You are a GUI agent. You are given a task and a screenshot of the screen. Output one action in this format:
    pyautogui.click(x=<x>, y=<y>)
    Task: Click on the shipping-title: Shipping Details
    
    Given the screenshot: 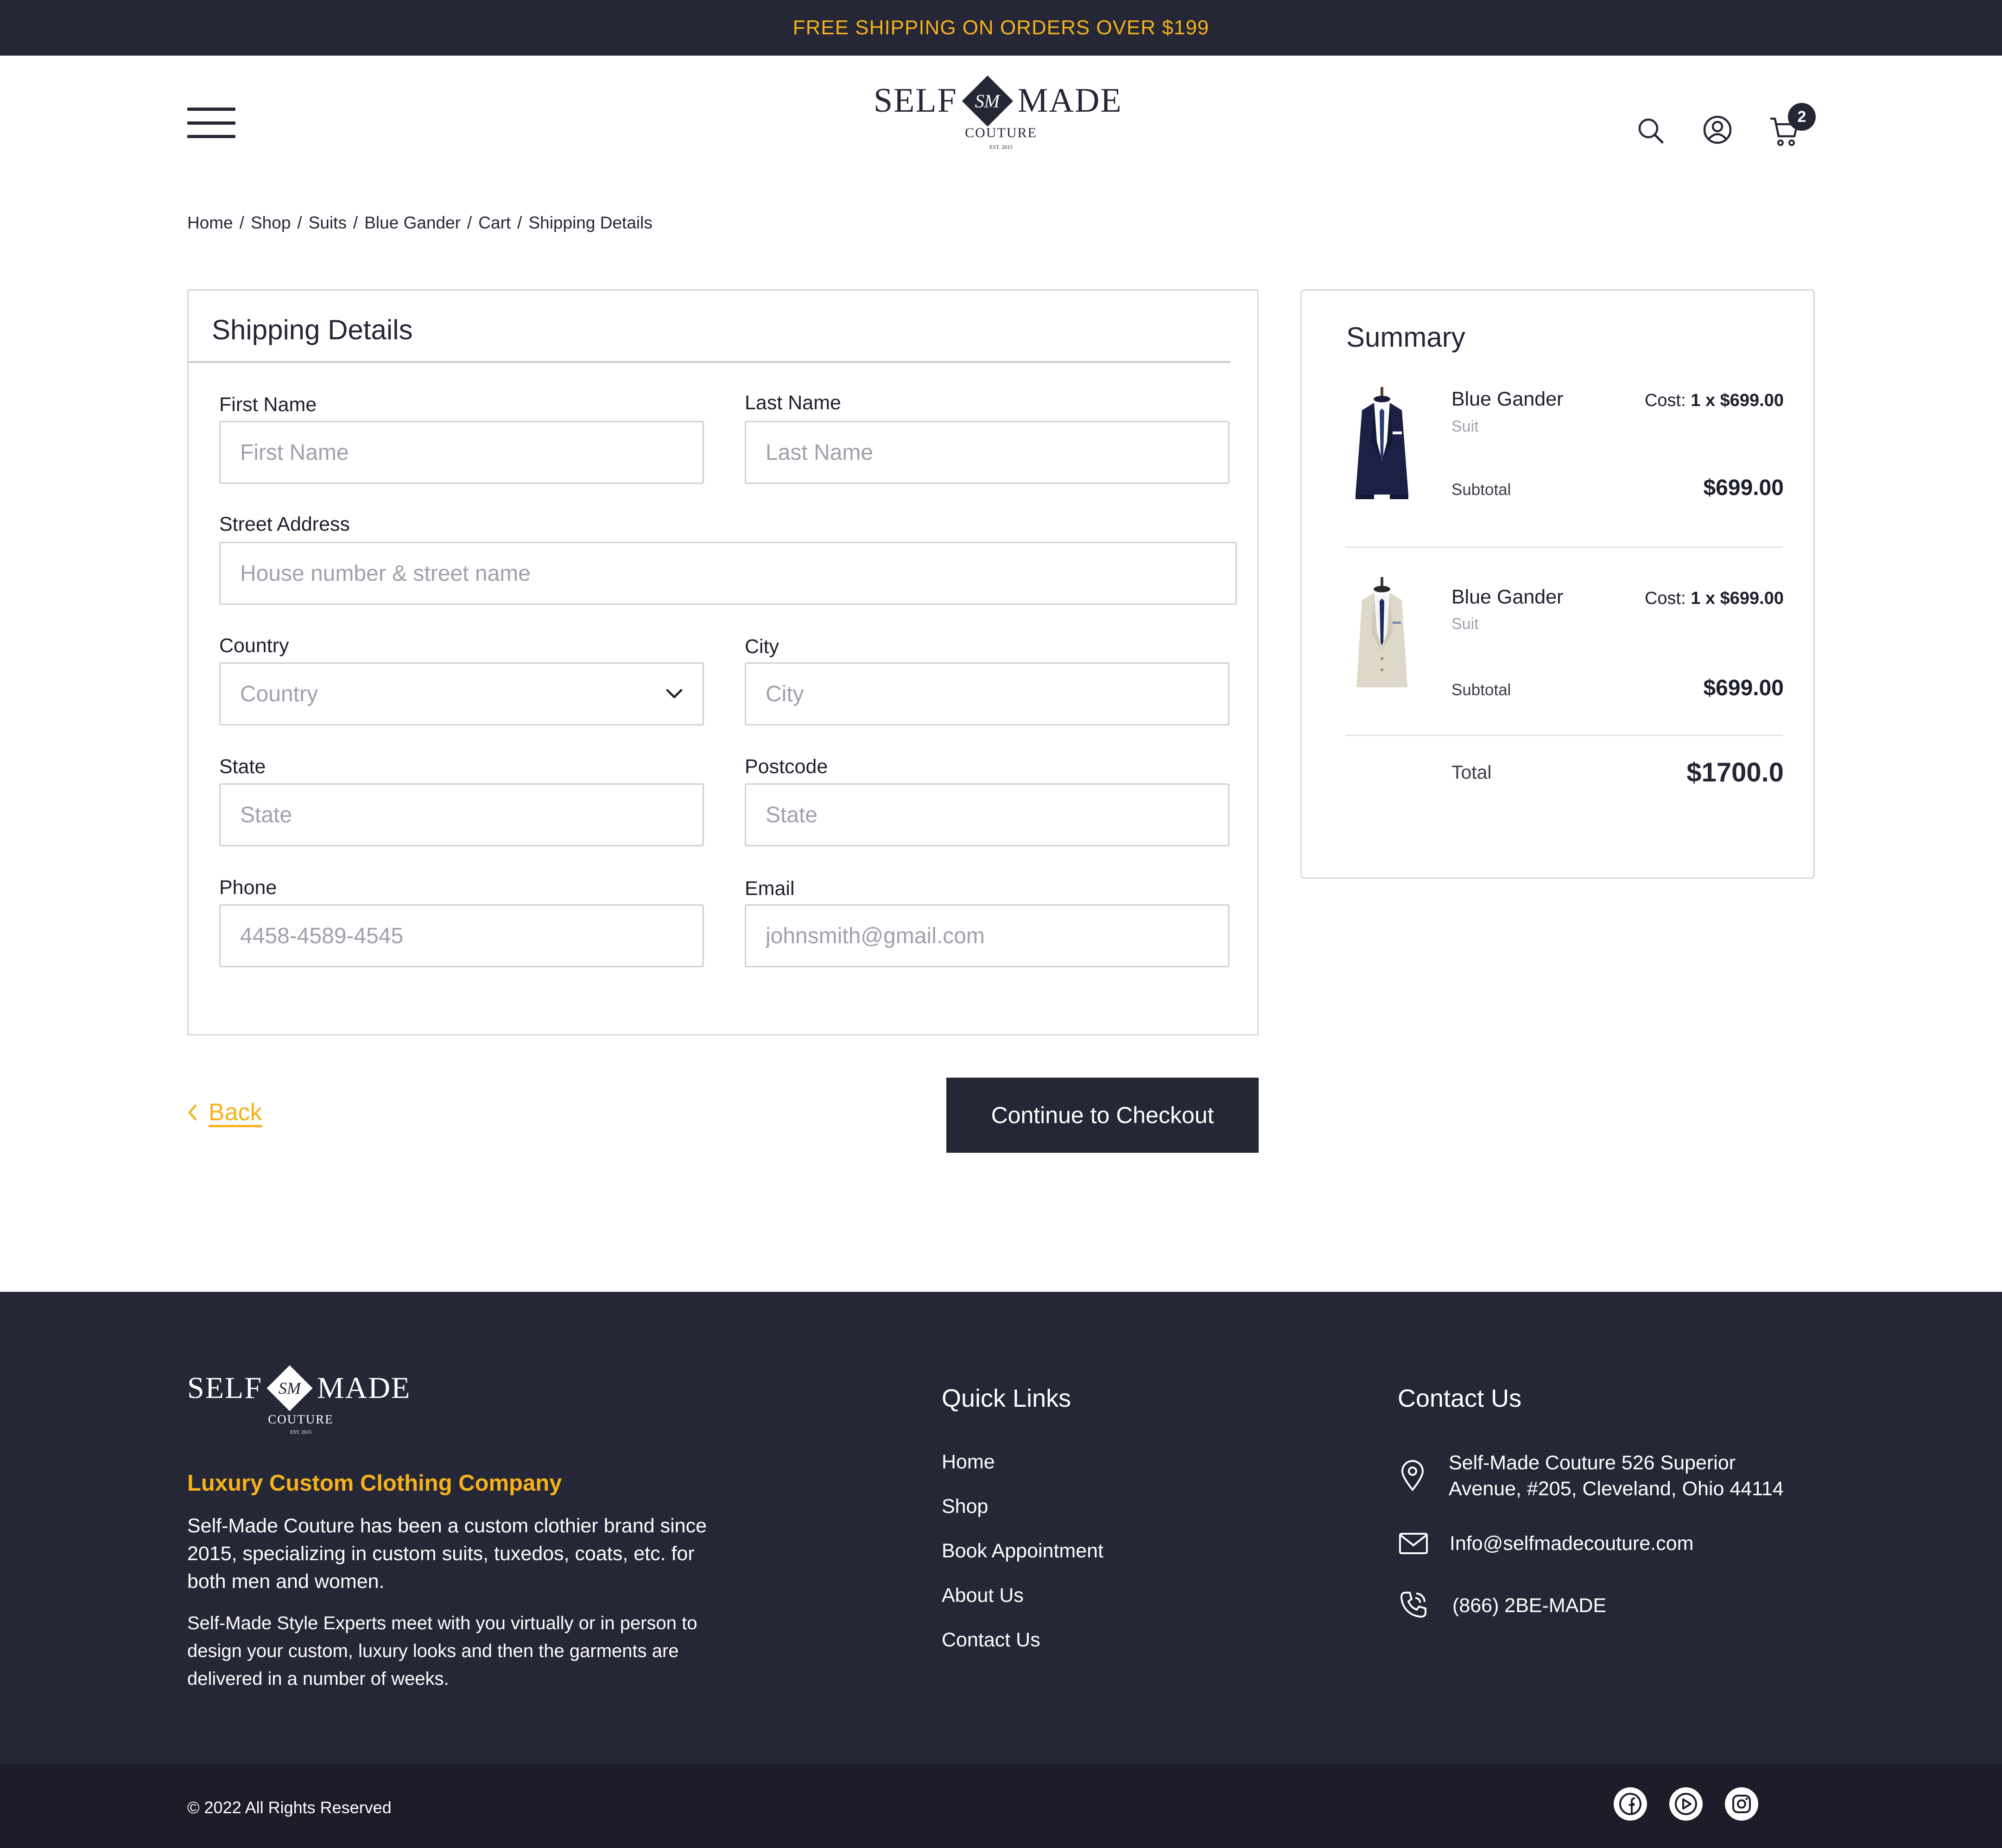 What is the action you would take?
    pyautogui.click(x=312, y=329)
    